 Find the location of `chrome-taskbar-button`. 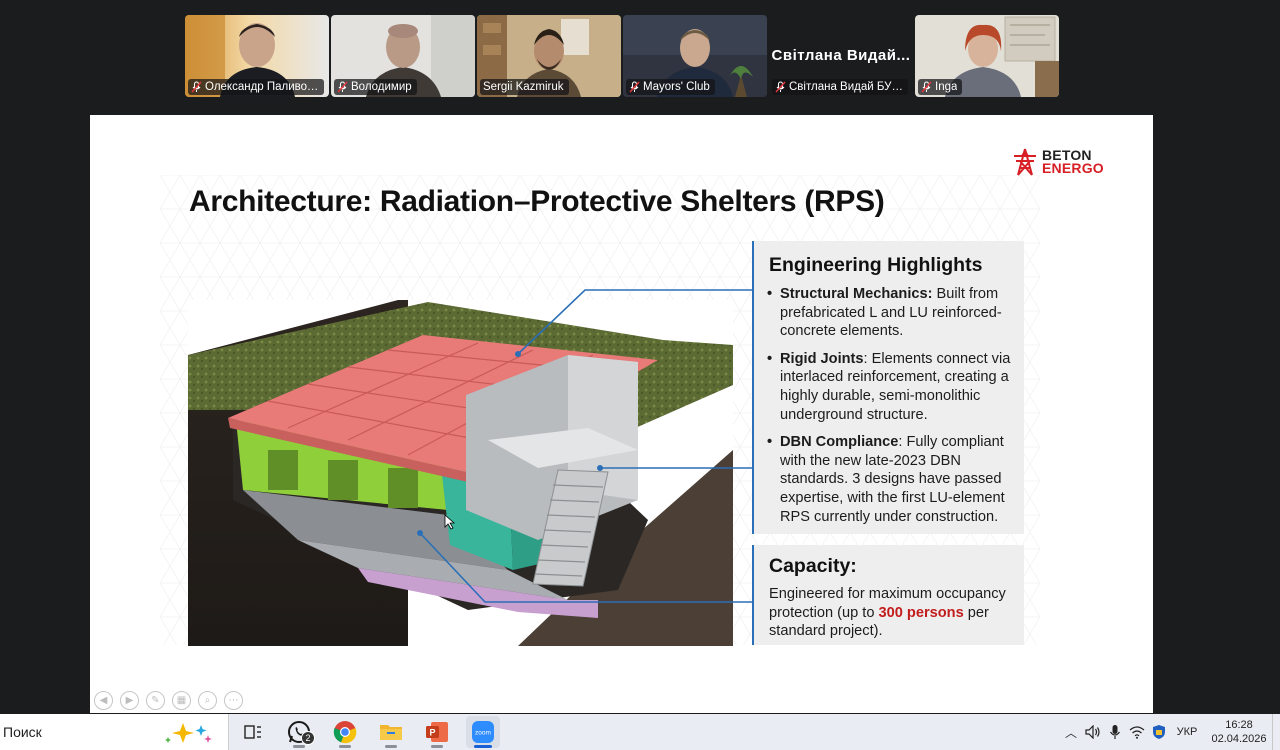

chrome-taskbar-button is located at coordinates (345, 732).